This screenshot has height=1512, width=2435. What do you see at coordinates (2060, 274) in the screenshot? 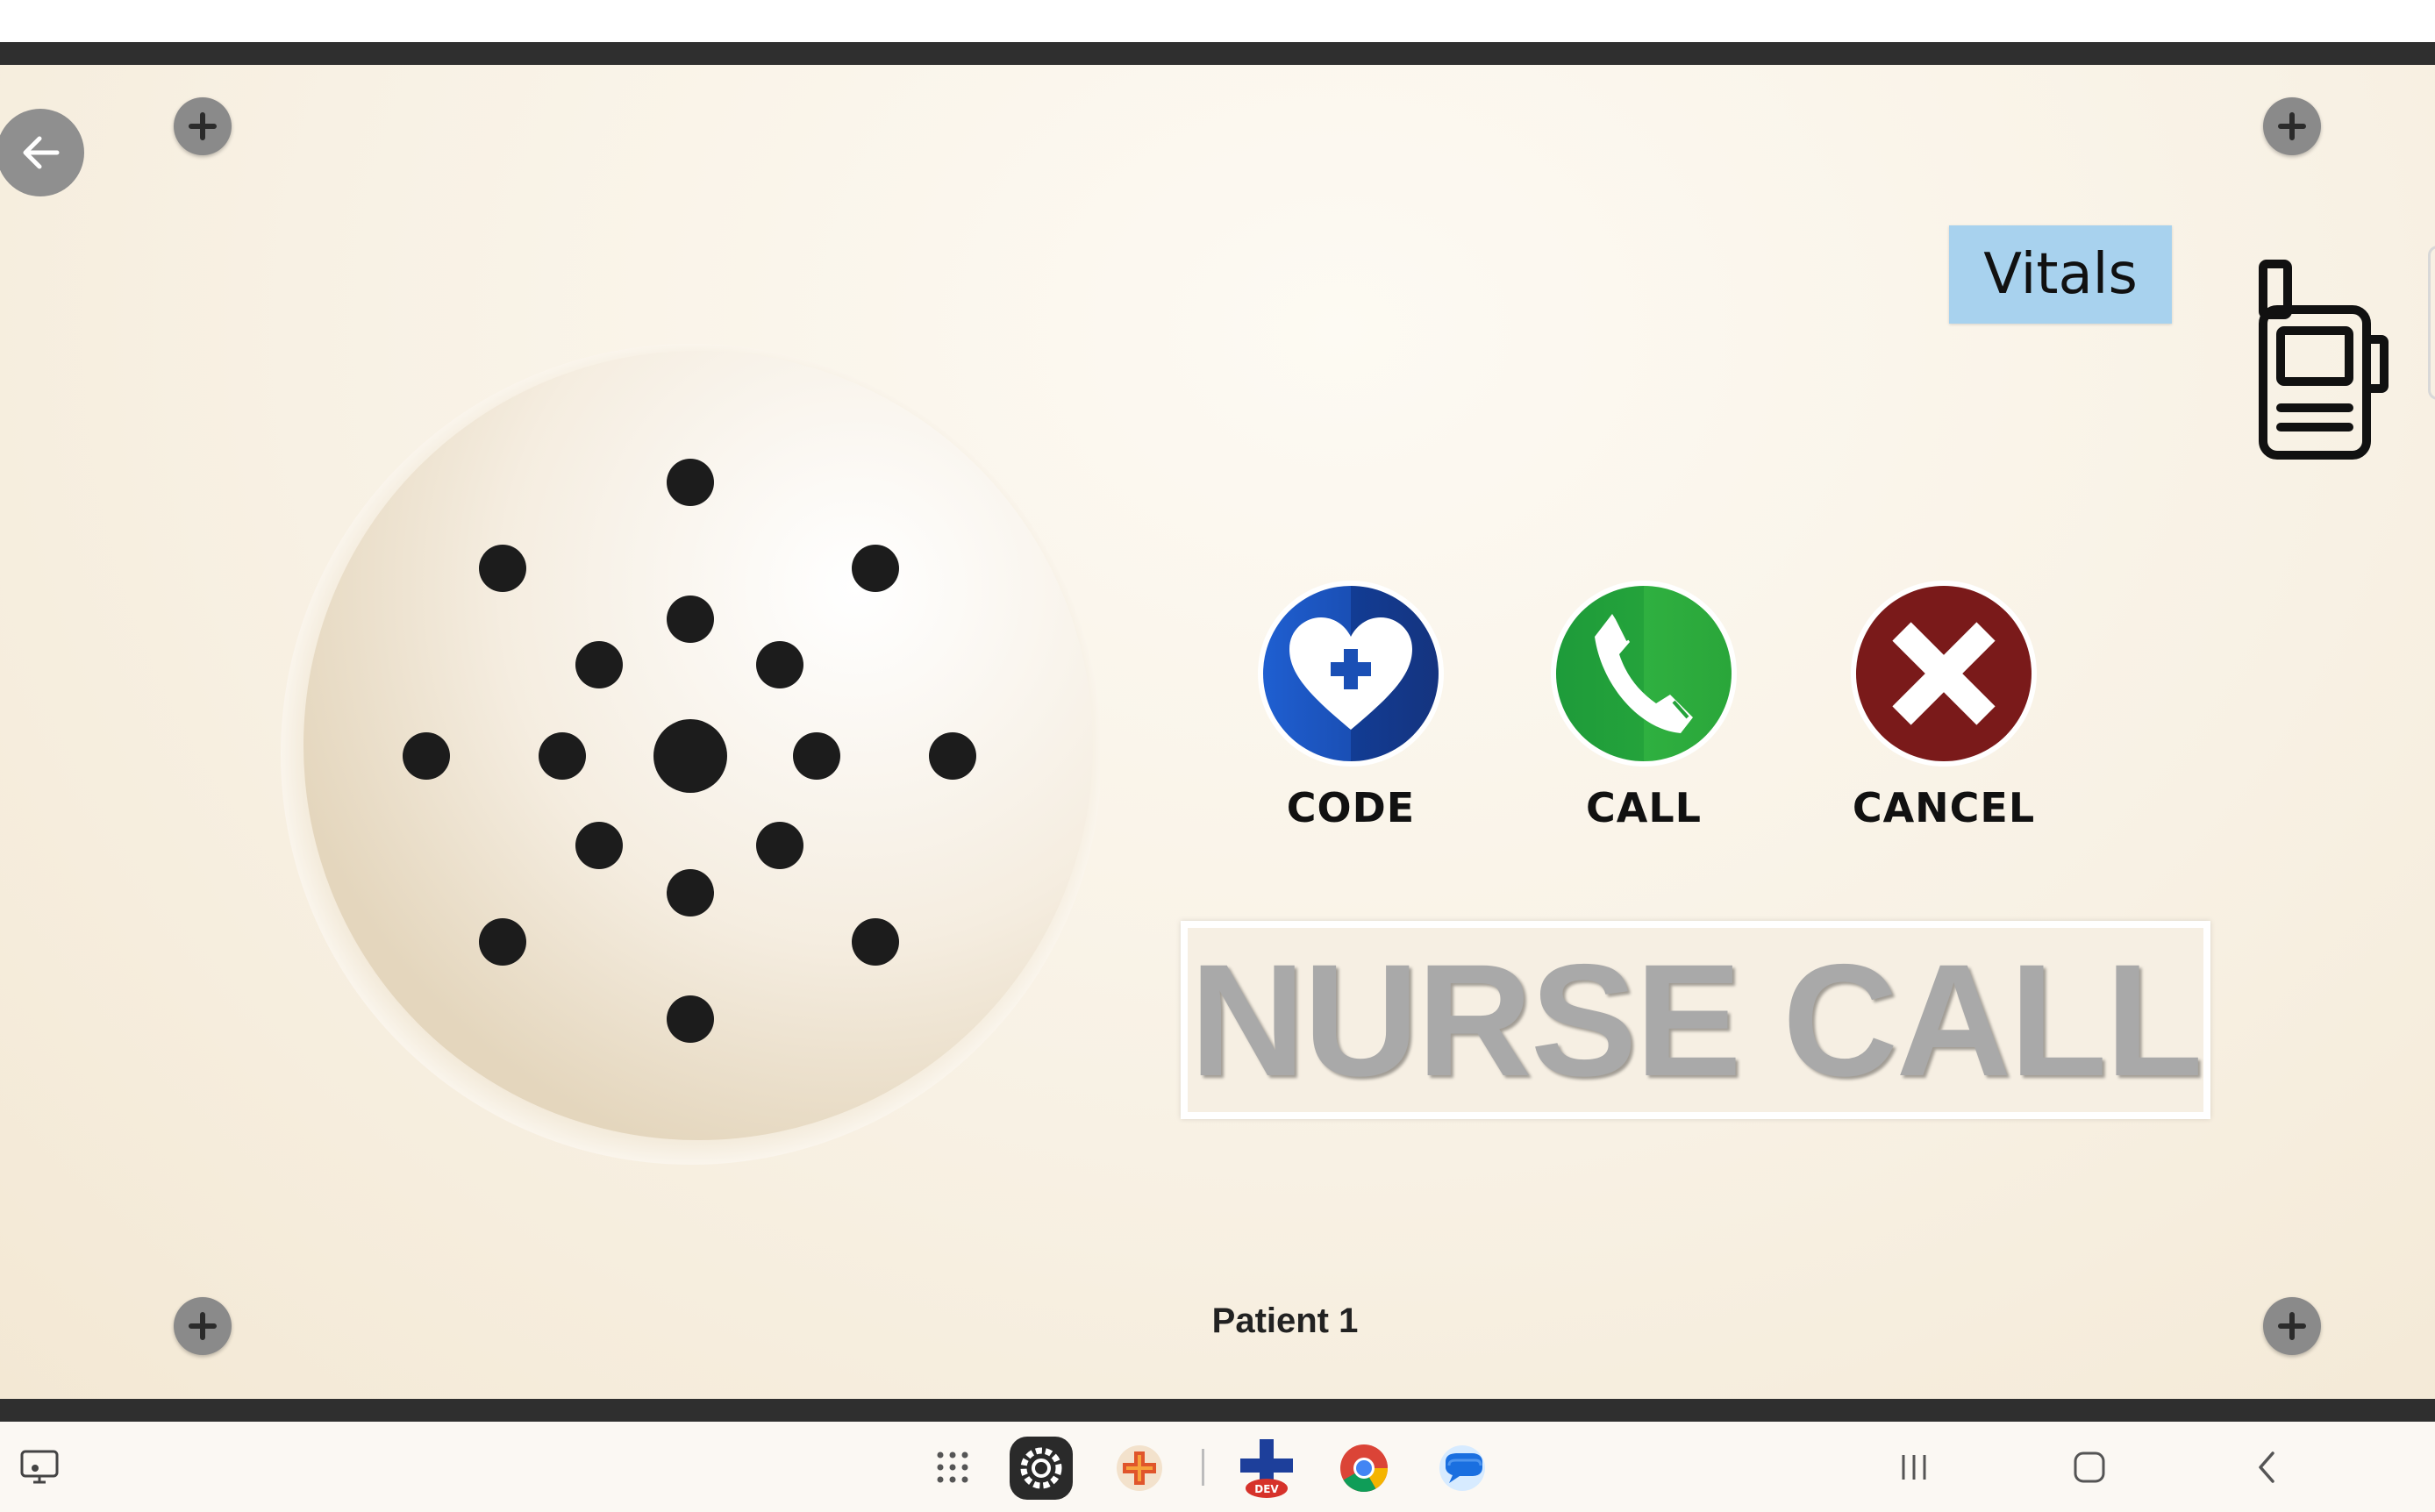
I see `vitals-button: Vitals` at bounding box center [2060, 274].